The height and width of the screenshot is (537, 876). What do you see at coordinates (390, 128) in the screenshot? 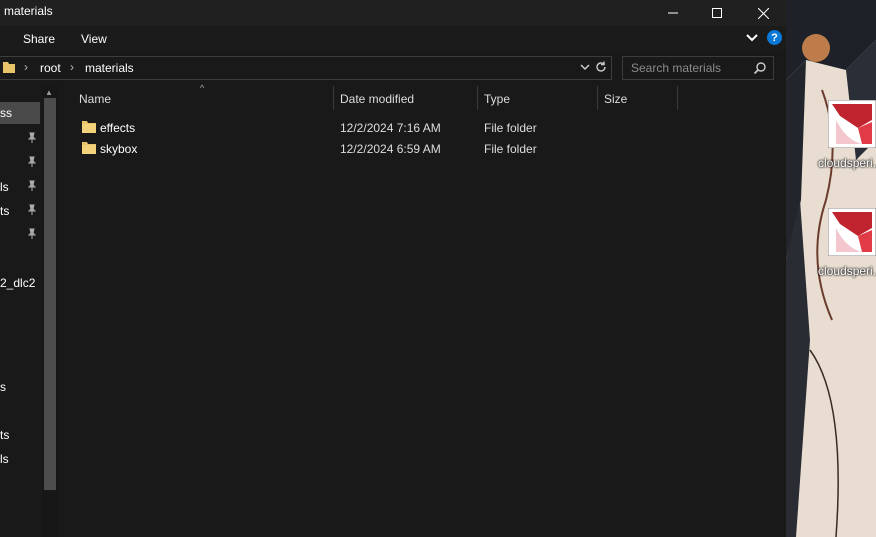
I see `file-date: 12/2/2024 7:16 AM` at bounding box center [390, 128].